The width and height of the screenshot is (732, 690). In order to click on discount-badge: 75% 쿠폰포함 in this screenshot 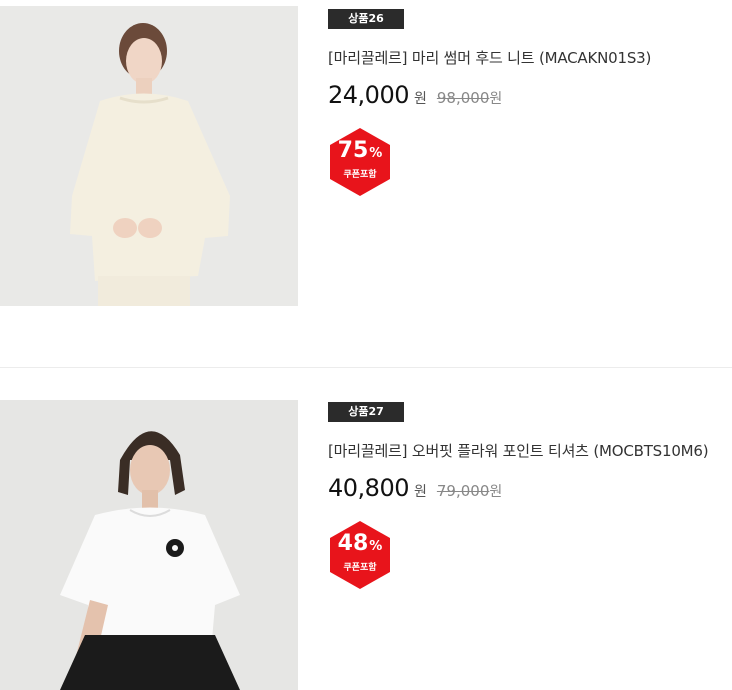, I will do `click(360, 162)`.